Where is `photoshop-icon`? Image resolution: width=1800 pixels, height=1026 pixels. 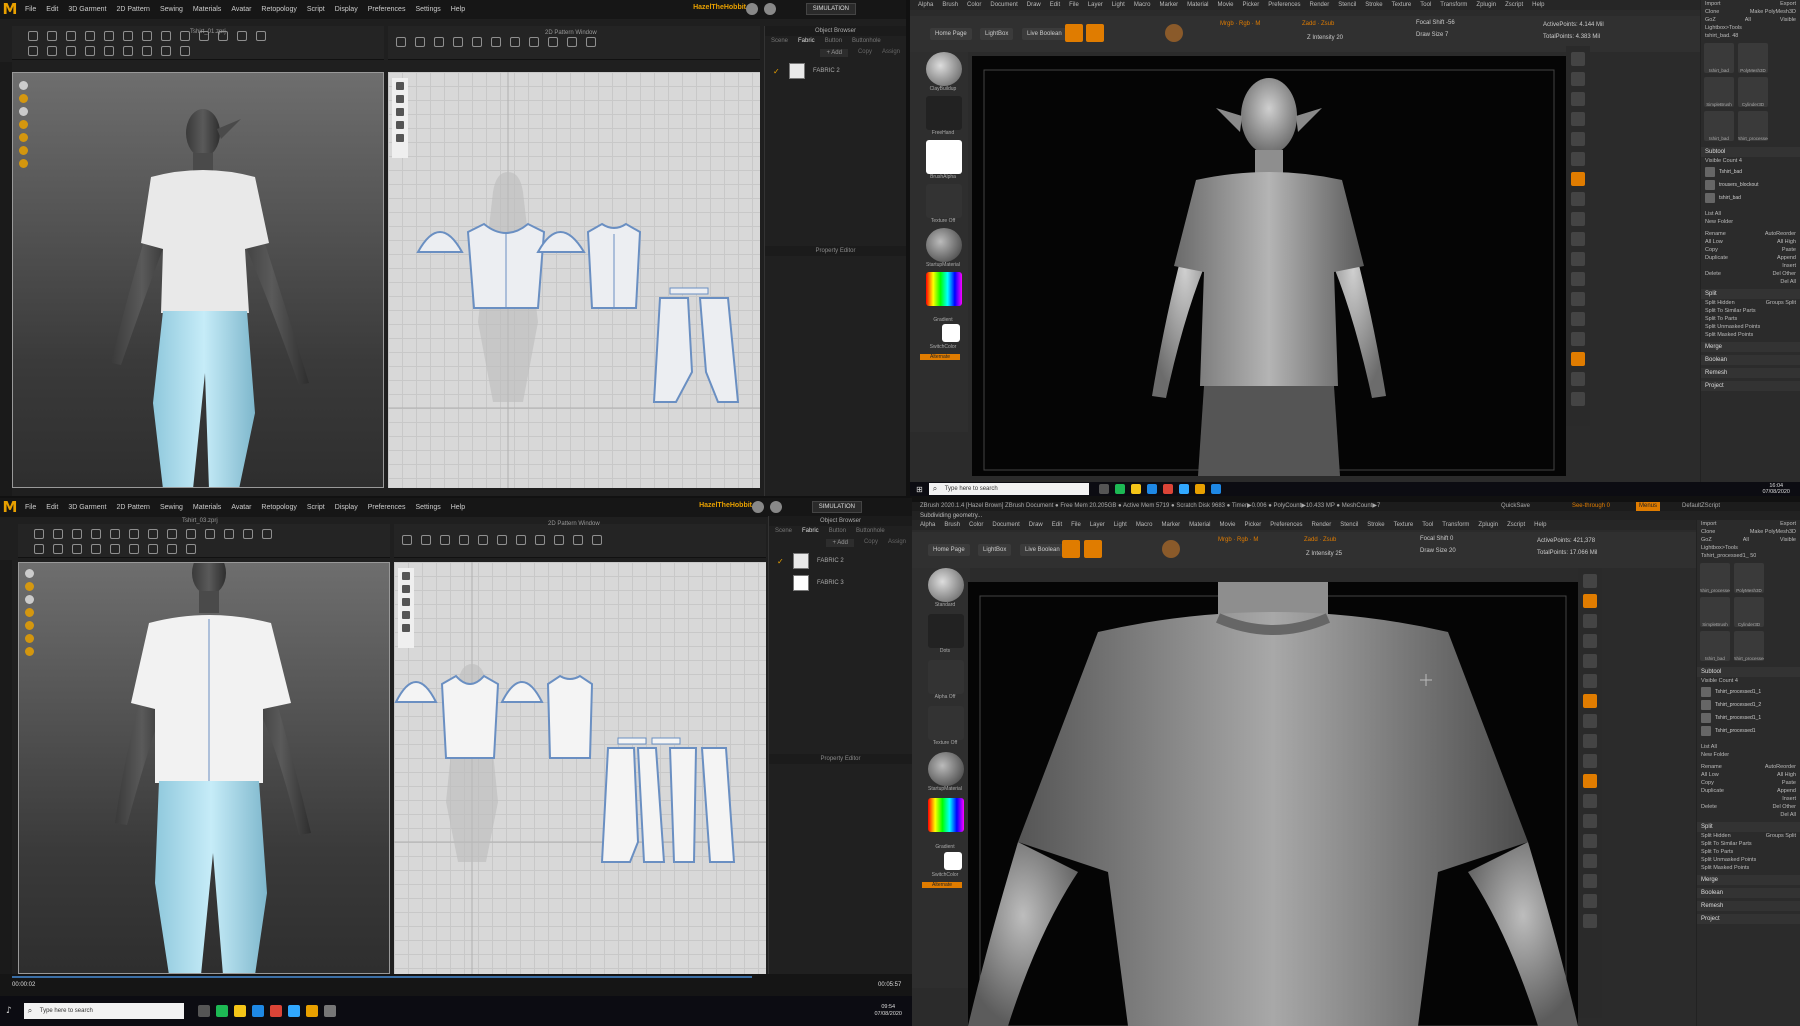
photoshop-icon is located at coordinates (1183, 489).